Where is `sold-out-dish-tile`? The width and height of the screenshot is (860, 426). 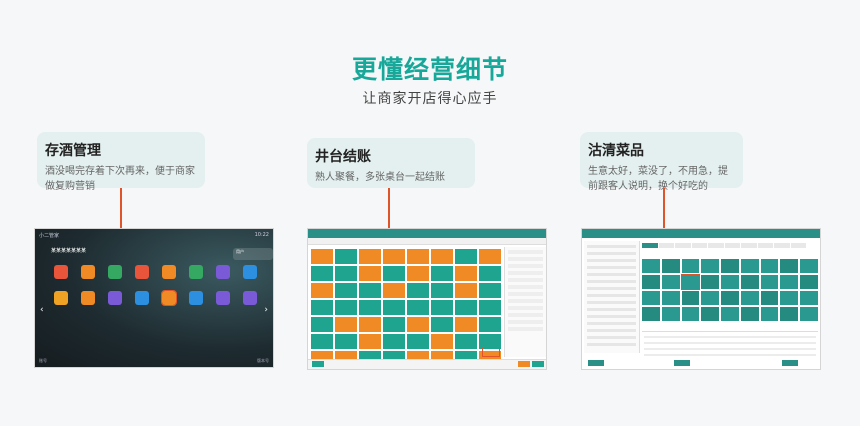
sold-out-dish-tile is located at coordinates (690, 282).